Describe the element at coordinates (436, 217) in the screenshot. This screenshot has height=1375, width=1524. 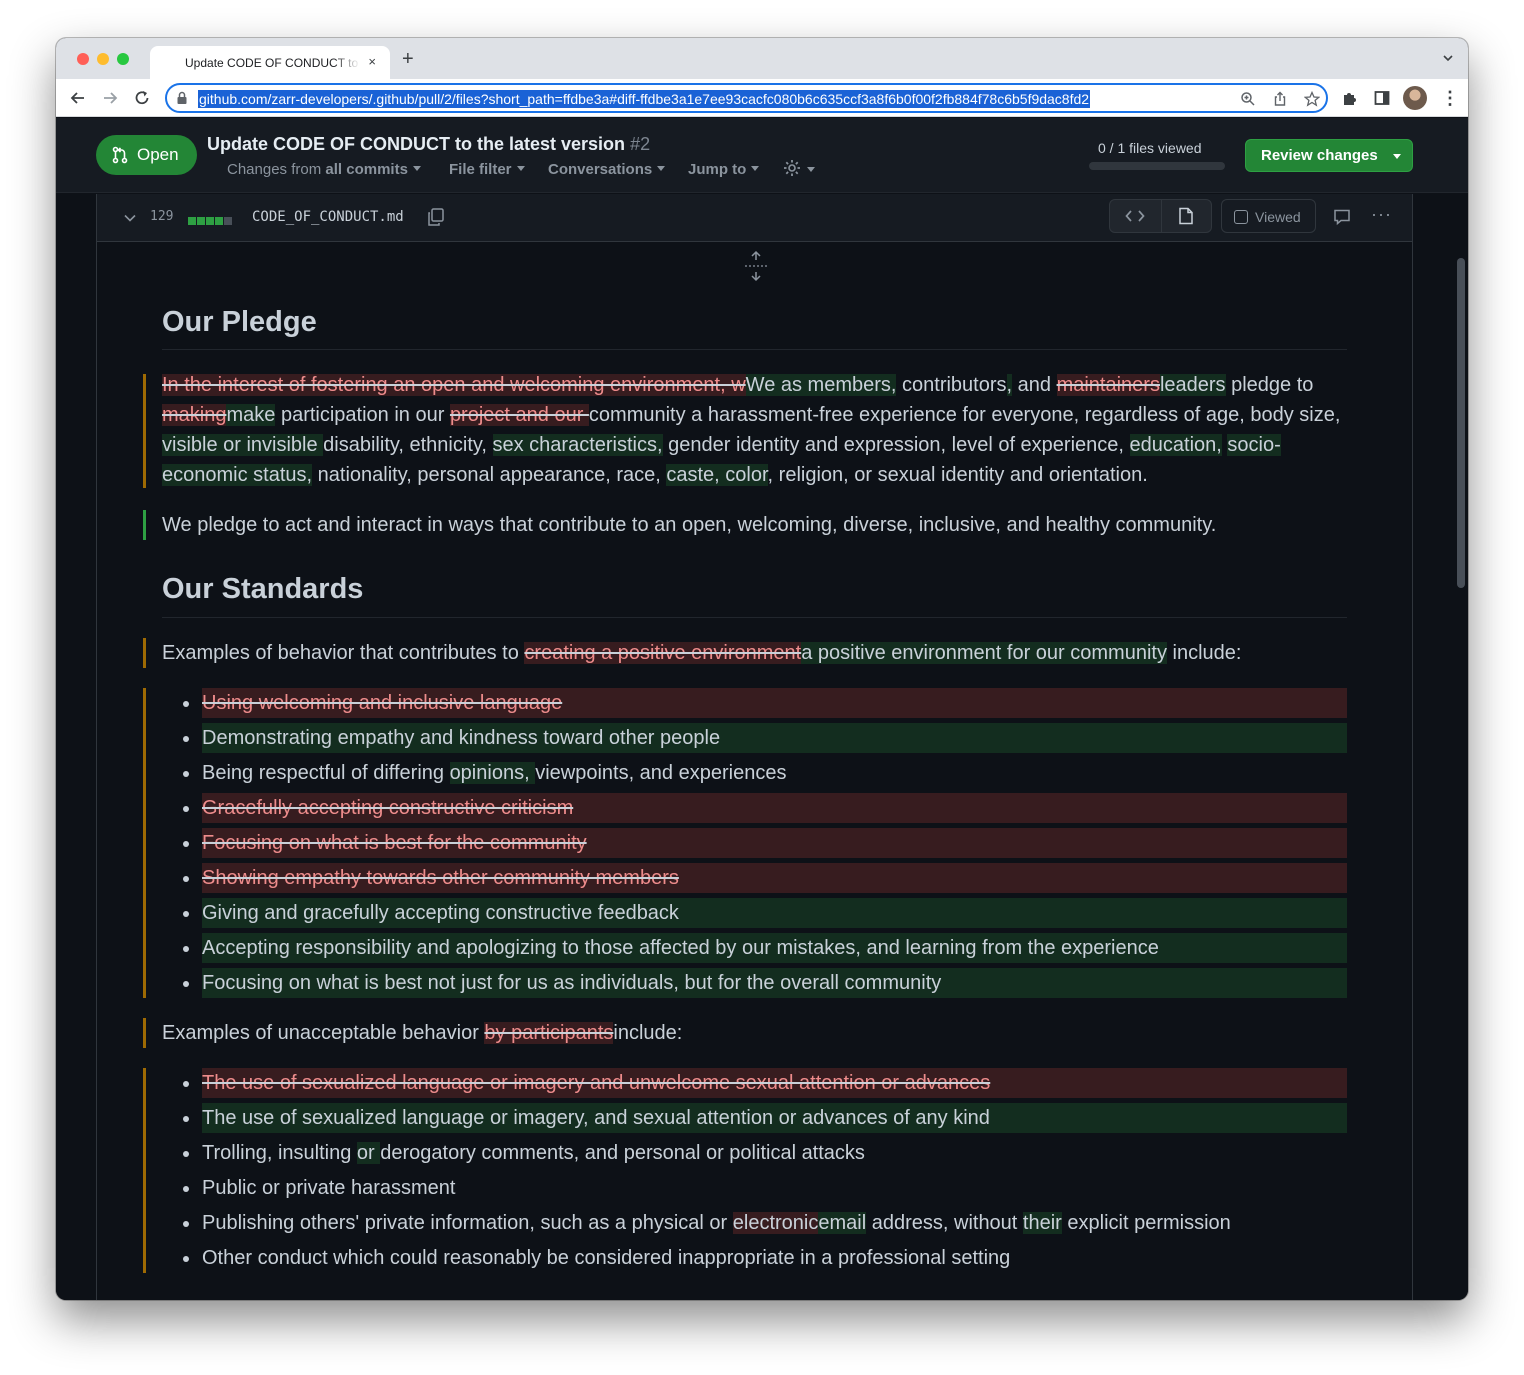
I see `copy-icon` at that location.